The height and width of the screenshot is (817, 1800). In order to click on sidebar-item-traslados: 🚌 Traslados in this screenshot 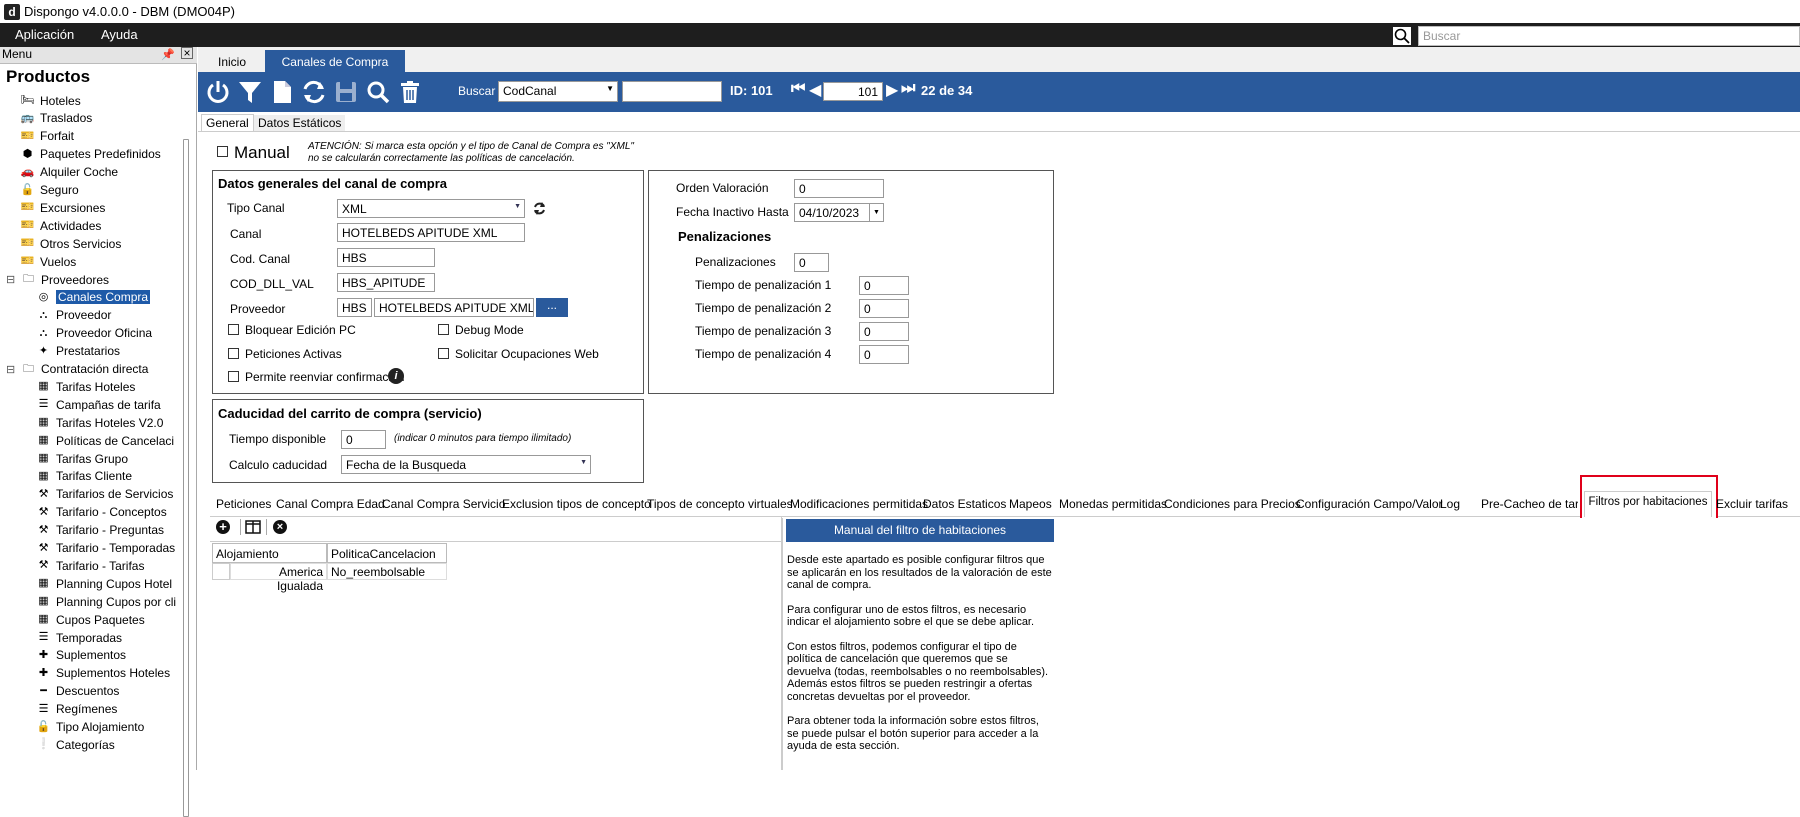, I will do `click(56, 118)`.